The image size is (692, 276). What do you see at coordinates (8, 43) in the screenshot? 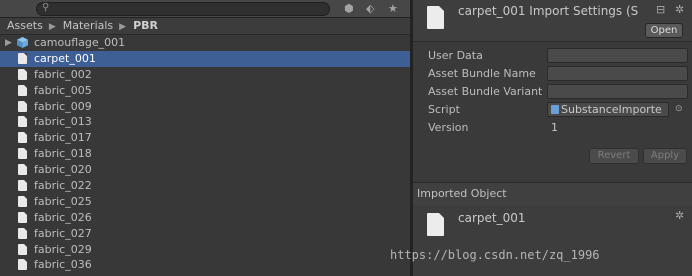
I see `foldout-arrow-icon: ▶` at bounding box center [8, 43].